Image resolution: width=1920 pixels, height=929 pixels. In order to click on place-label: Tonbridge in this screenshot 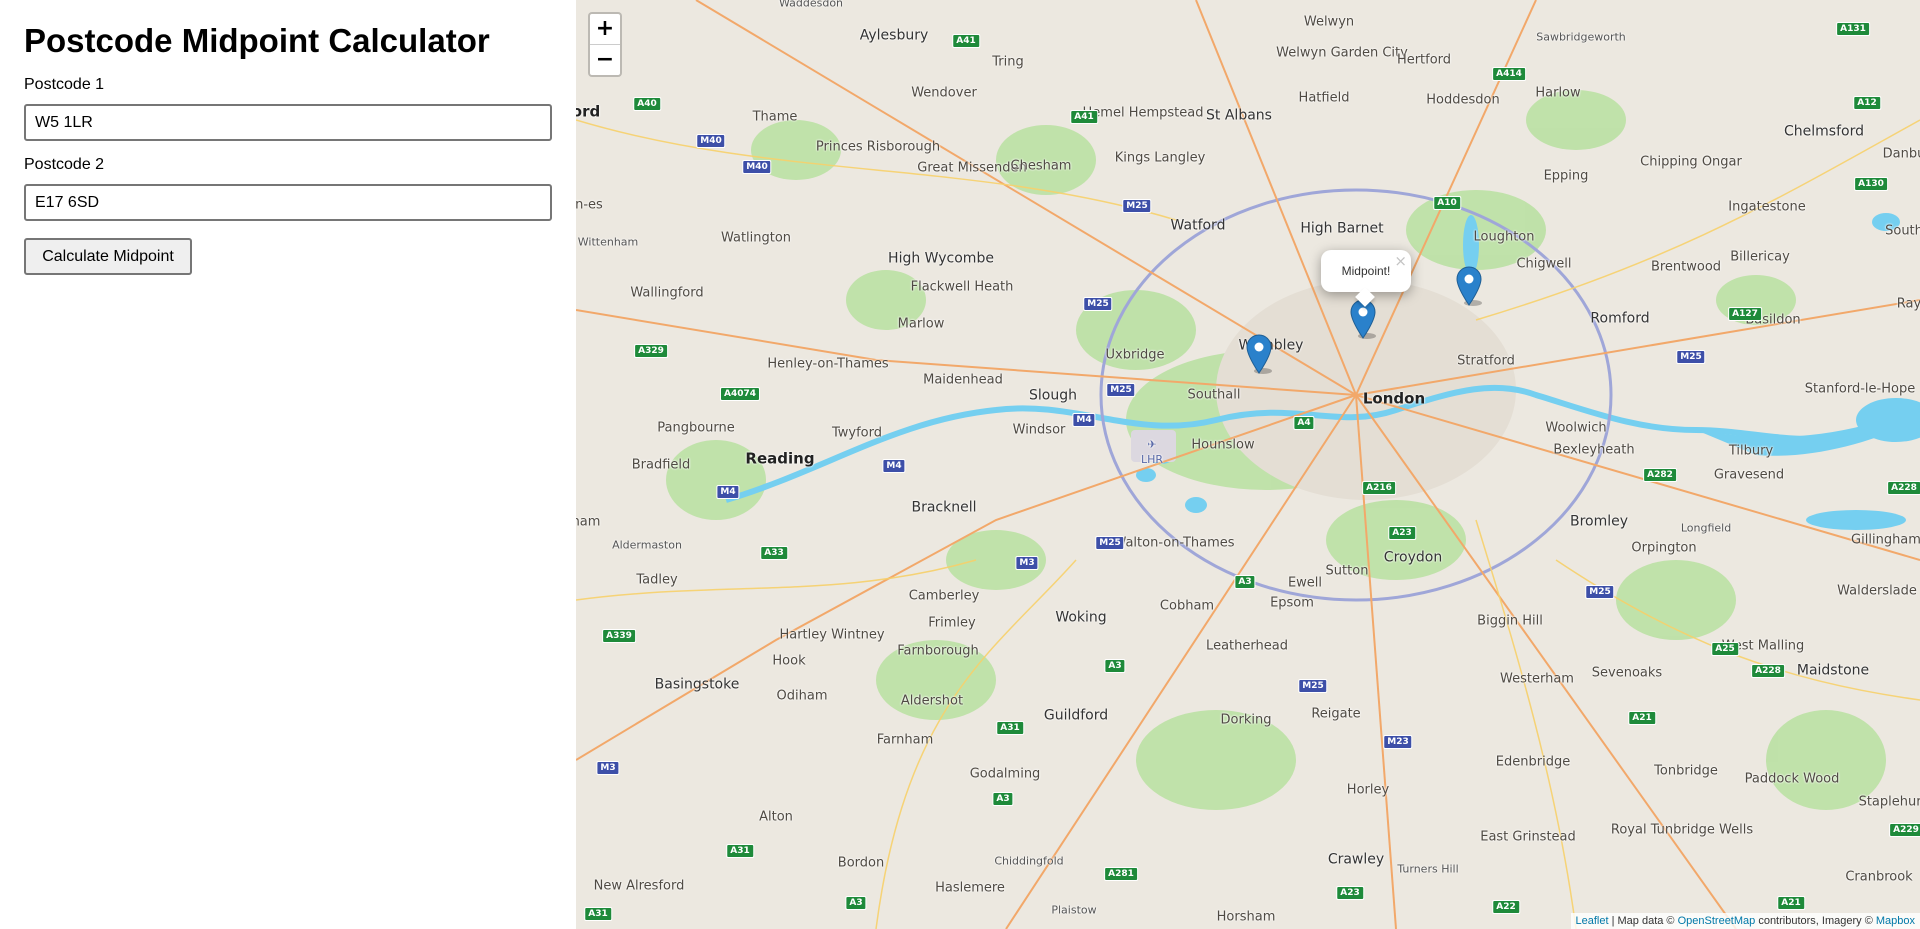, I will do `click(1686, 771)`.